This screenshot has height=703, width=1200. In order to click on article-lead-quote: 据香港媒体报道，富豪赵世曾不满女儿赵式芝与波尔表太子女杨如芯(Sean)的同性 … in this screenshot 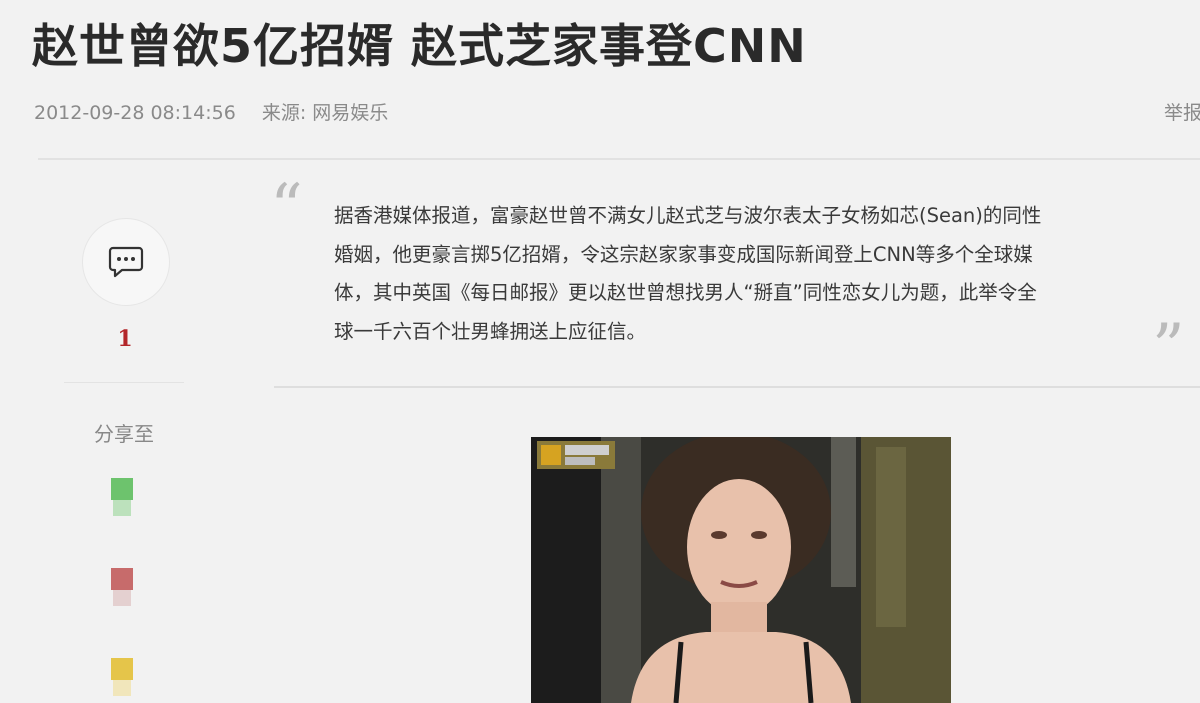, I will do `click(744, 274)`.